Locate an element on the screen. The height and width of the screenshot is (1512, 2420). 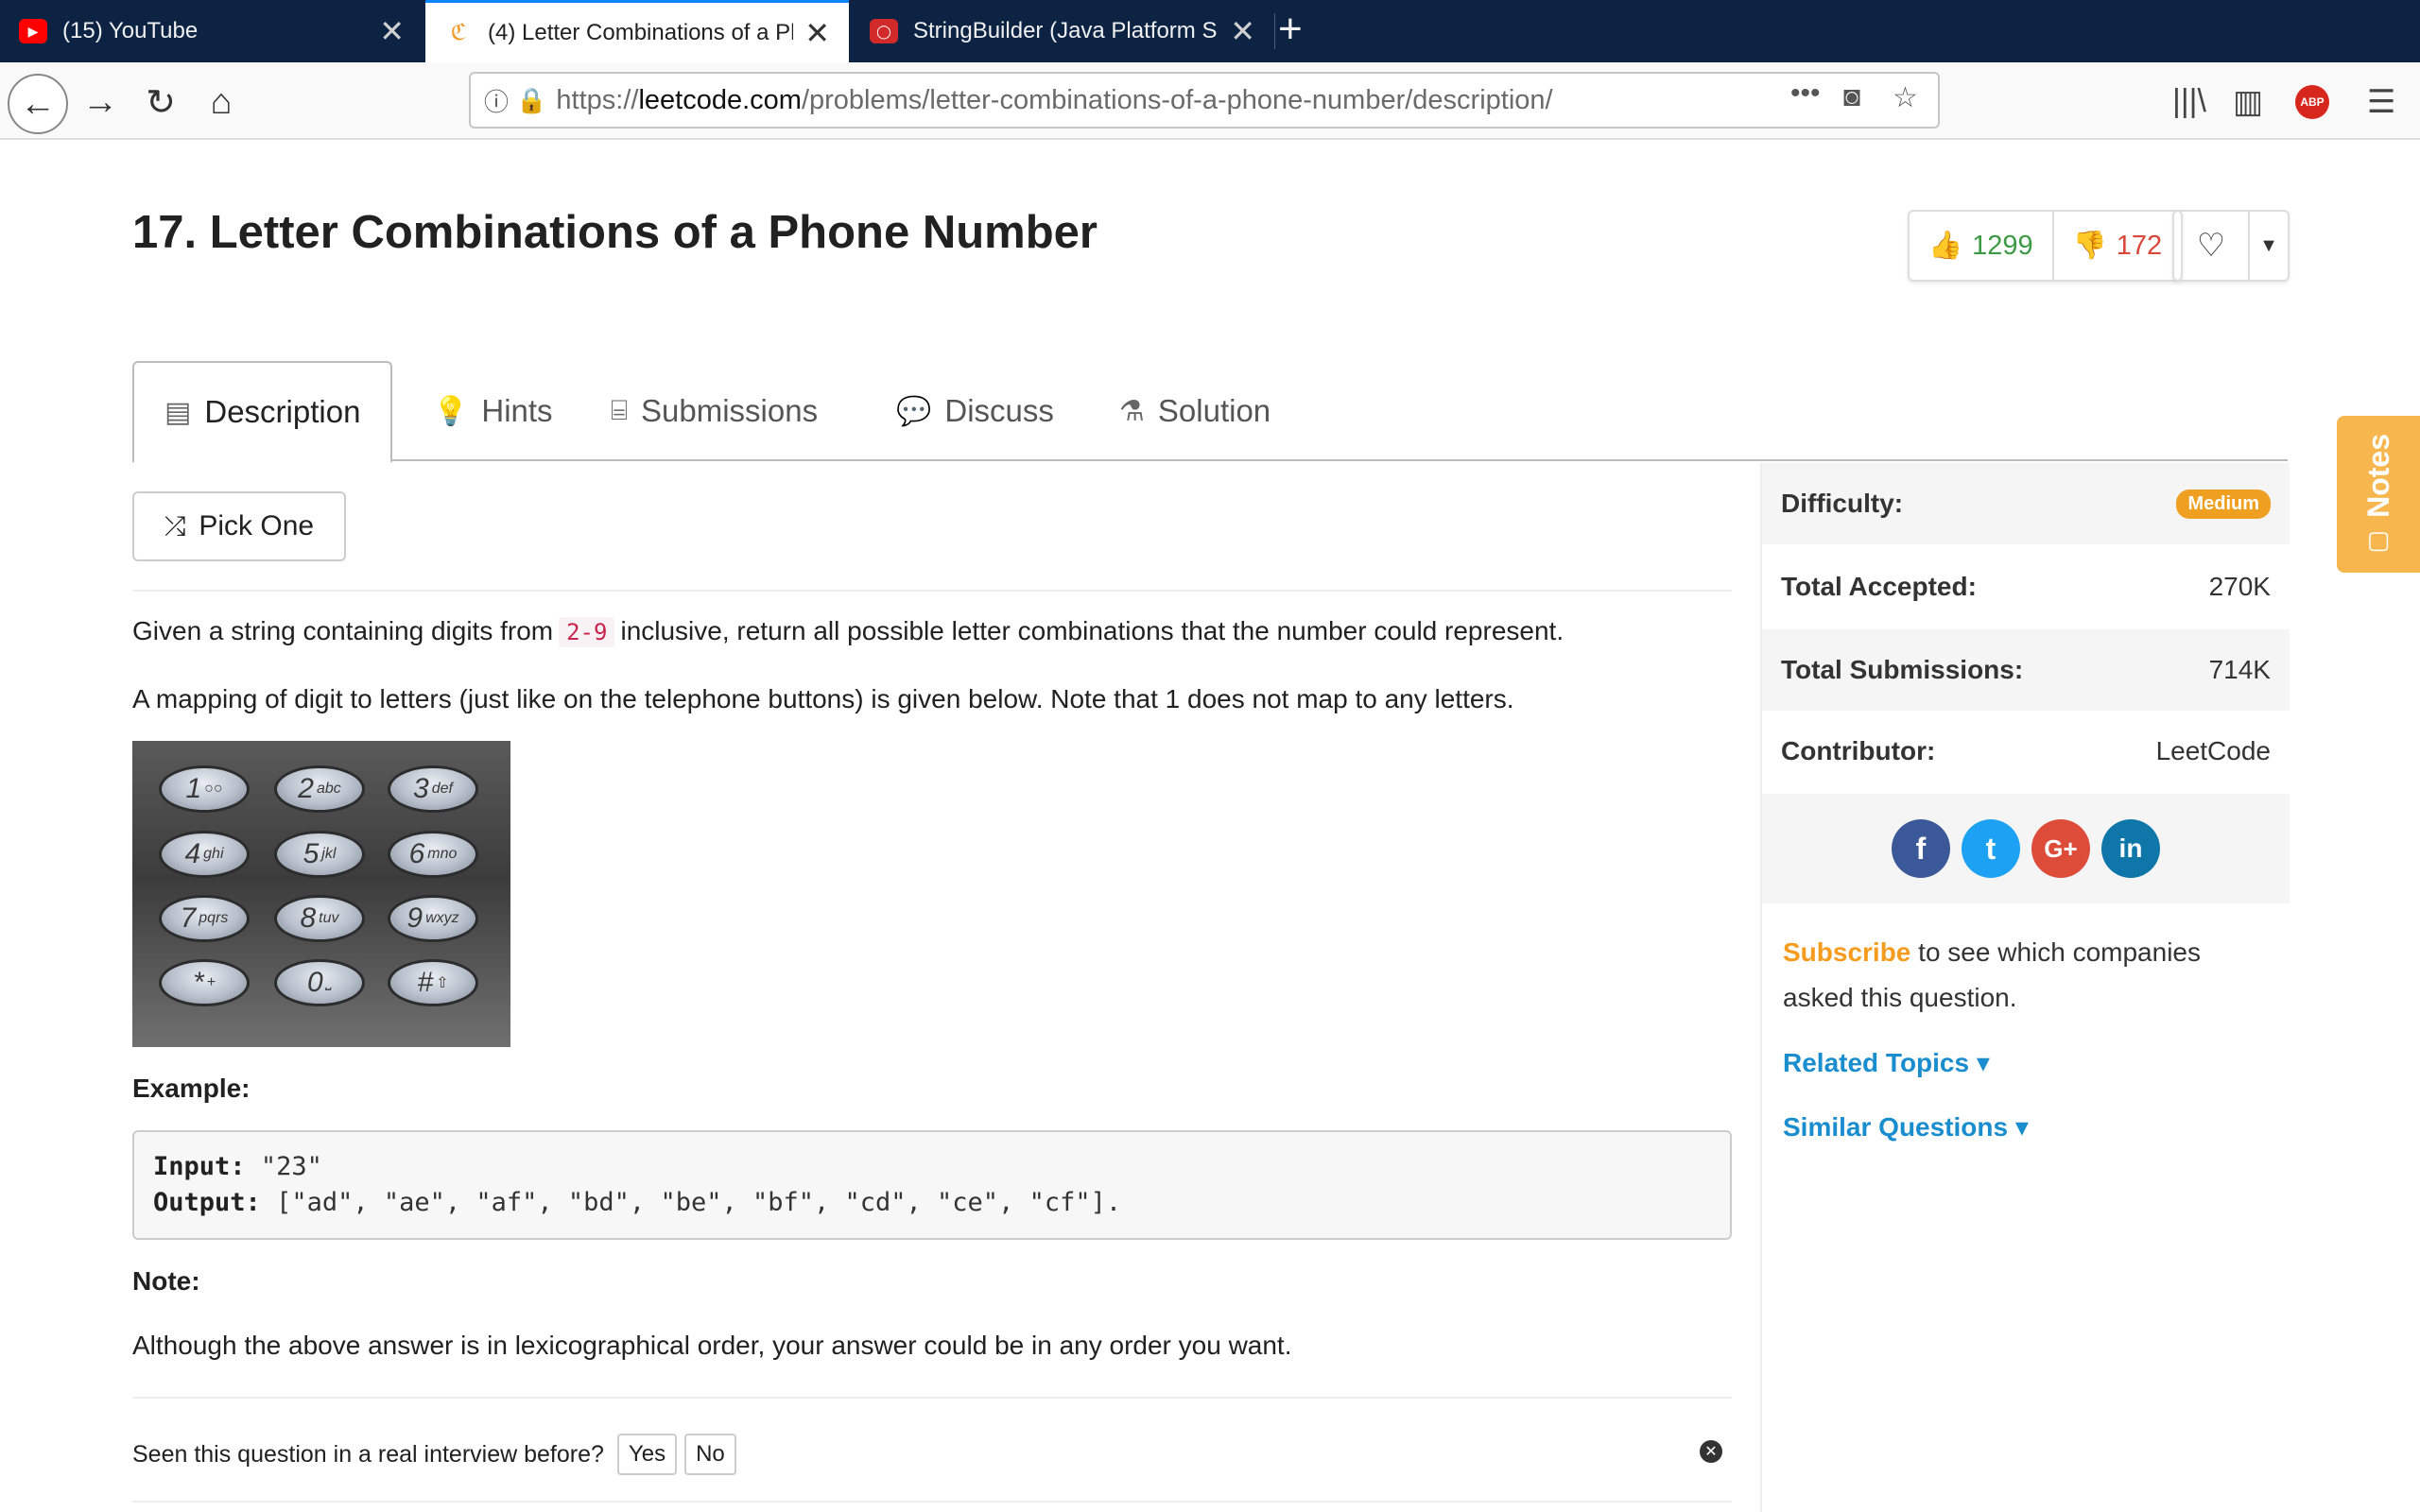
tab-submissions: ⌸ Submissions is located at coordinates (714, 411).